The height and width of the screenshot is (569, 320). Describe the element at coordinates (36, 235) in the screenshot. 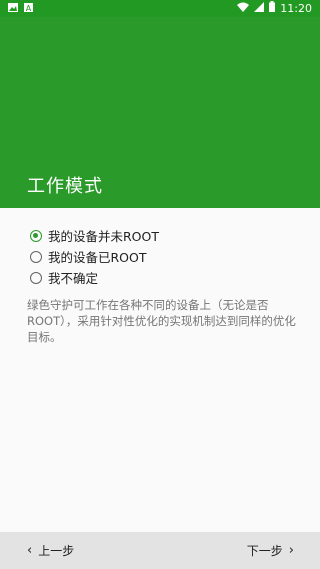

I see `radio-button-checked` at that location.